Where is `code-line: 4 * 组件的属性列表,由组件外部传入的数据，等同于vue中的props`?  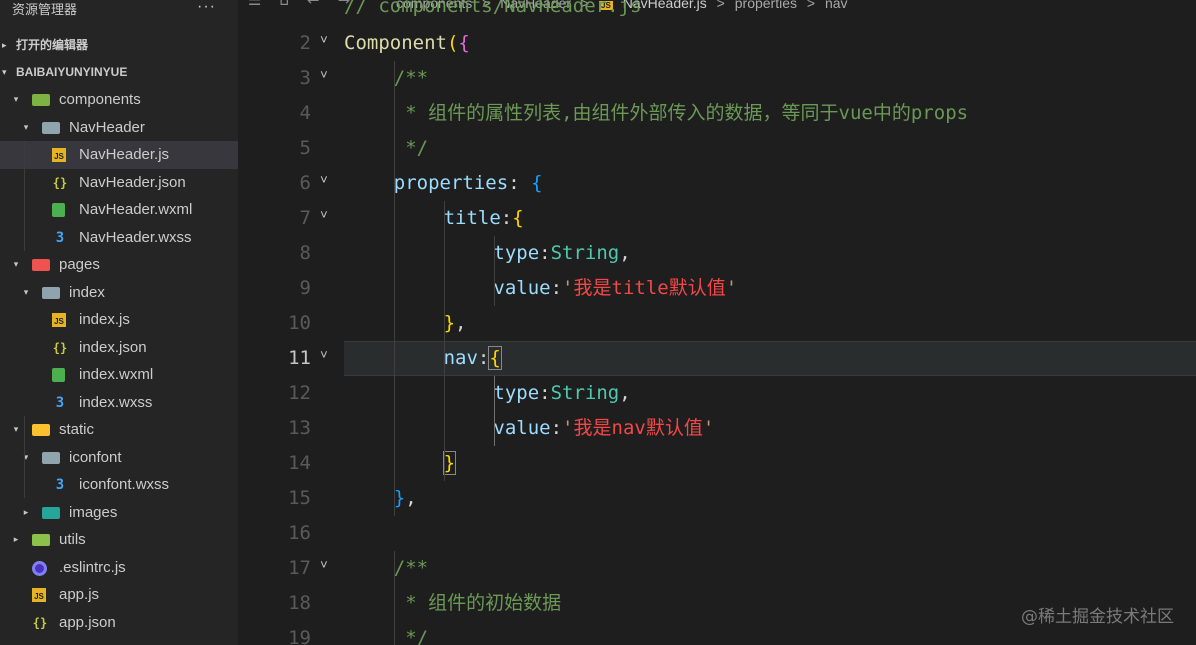 code-line: 4 * 组件的属性列表,由组件外部传入的数据，等同于vue中的props is located at coordinates (717, 113).